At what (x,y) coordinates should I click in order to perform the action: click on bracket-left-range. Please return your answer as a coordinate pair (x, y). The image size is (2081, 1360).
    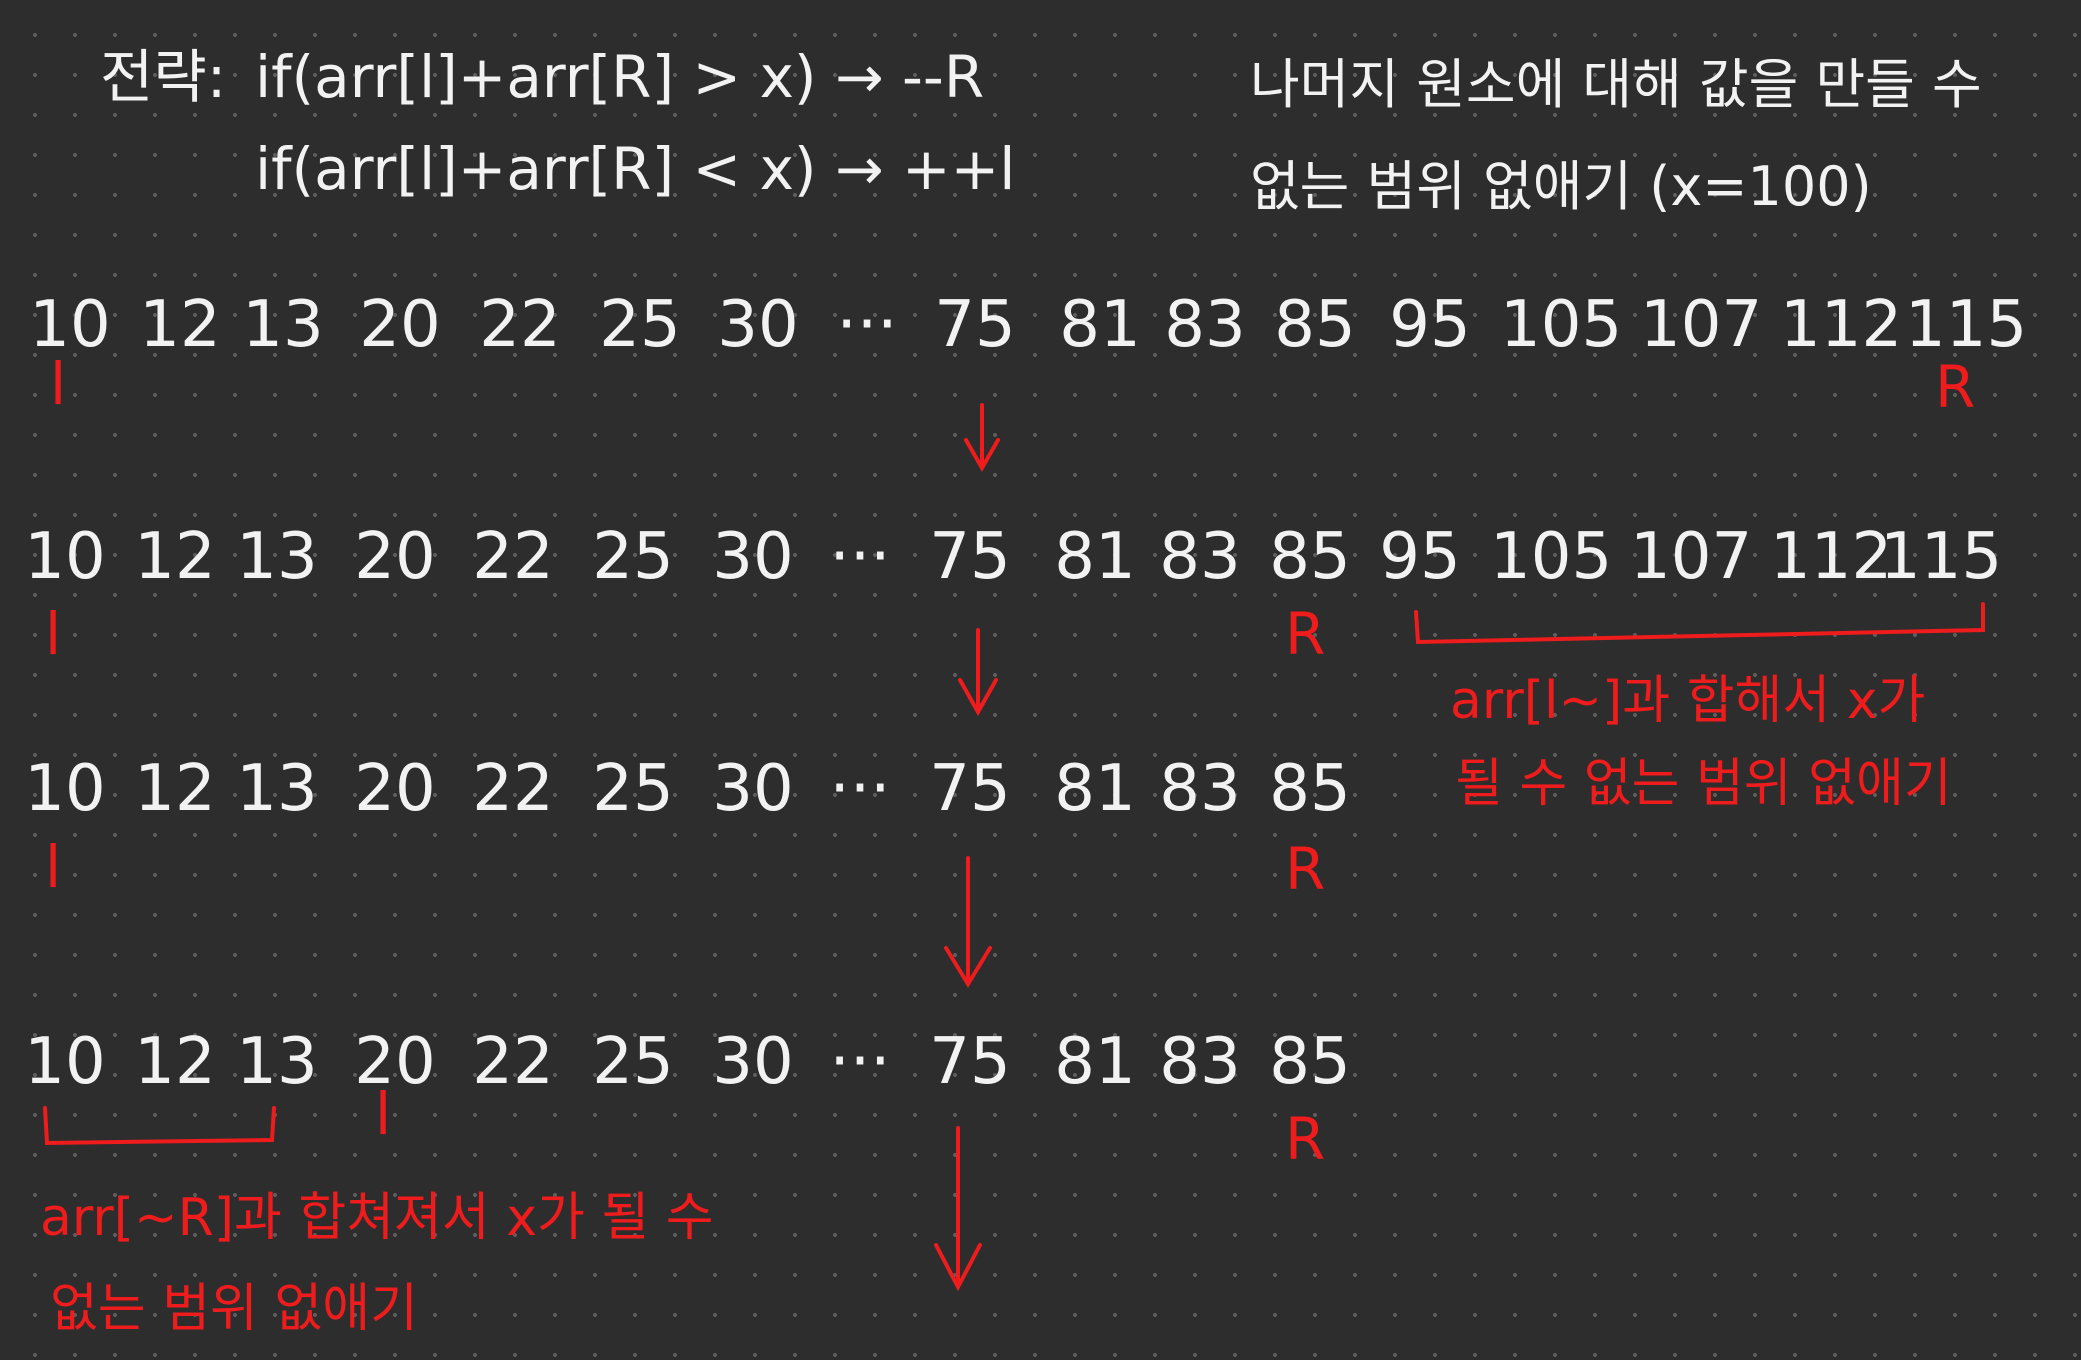
    Looking at the image, I should click on (159, 1126).